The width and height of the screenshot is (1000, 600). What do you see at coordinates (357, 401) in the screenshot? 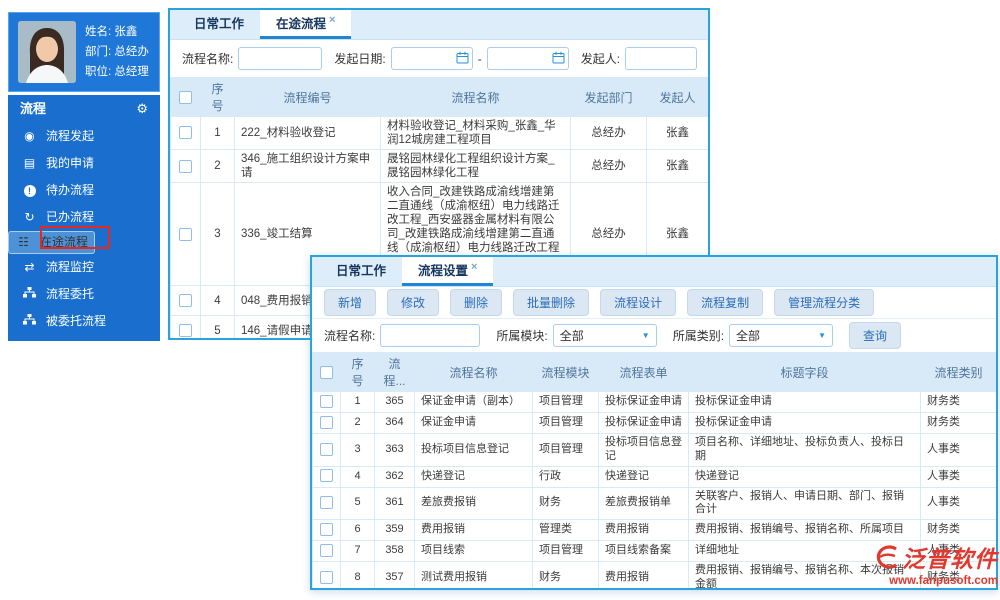
I see `table-cell: 1` at bounding box center [357, 401].